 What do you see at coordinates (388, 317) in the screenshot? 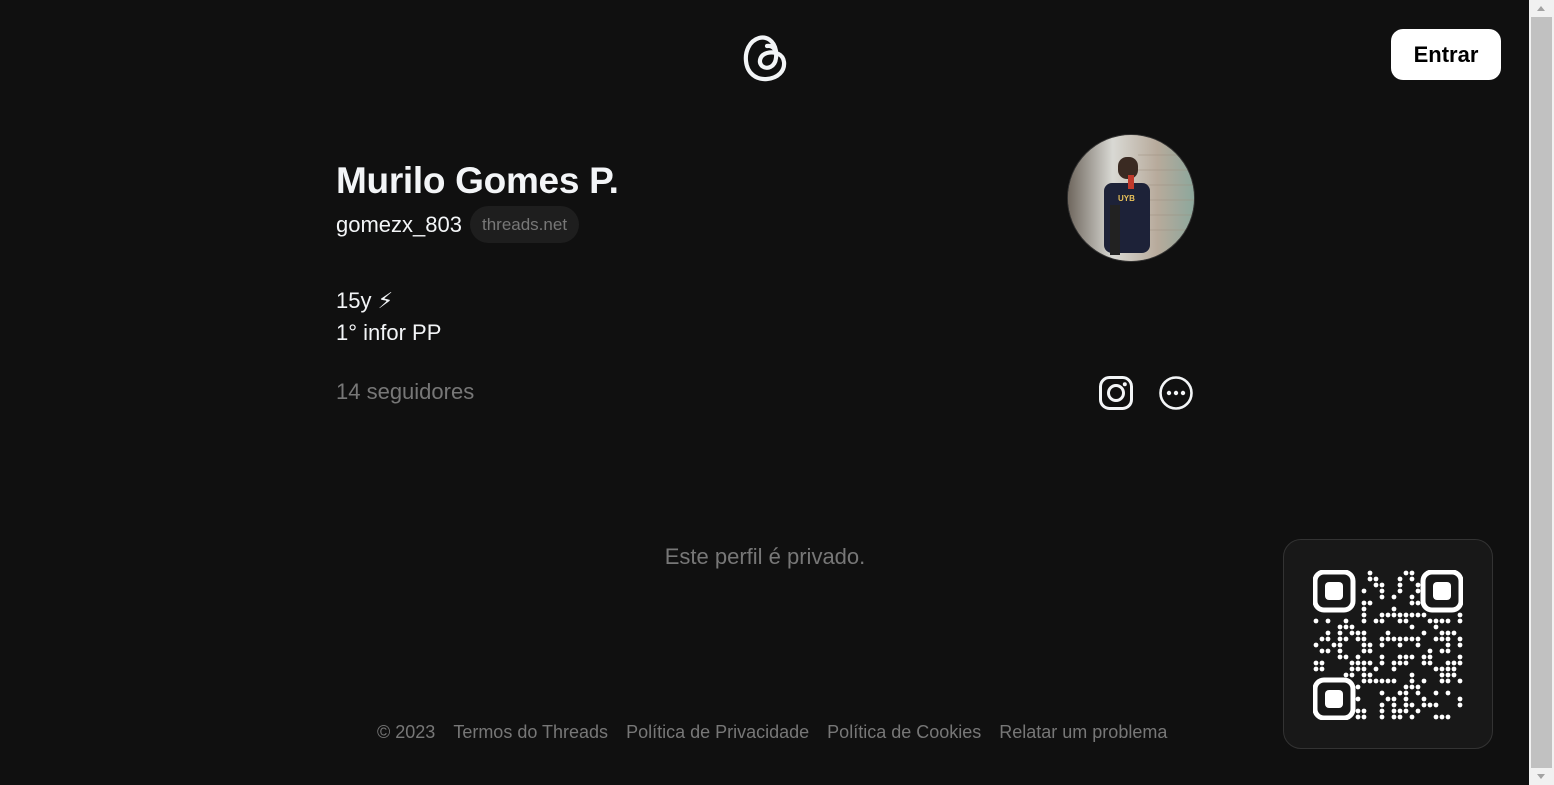
I see `profile-bio: 15y ⚡ 1° infor PP` at bounding box center [388, 317].